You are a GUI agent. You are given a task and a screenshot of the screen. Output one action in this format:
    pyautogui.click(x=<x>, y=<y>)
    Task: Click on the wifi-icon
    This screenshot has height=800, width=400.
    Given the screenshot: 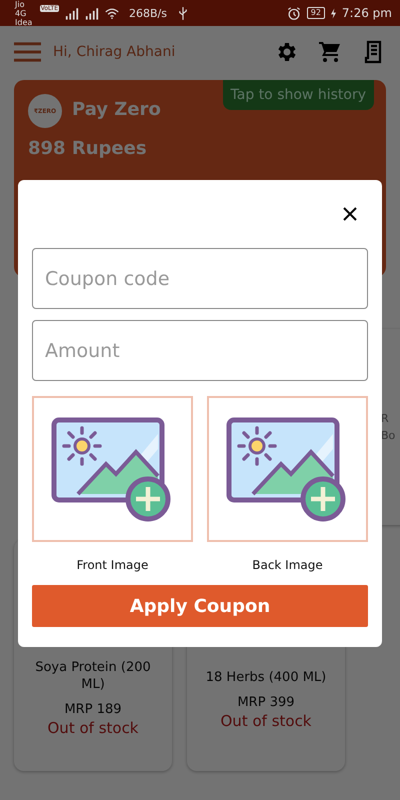 What is the action you would take?
    pyautogui.click(x=112, y=13)
    